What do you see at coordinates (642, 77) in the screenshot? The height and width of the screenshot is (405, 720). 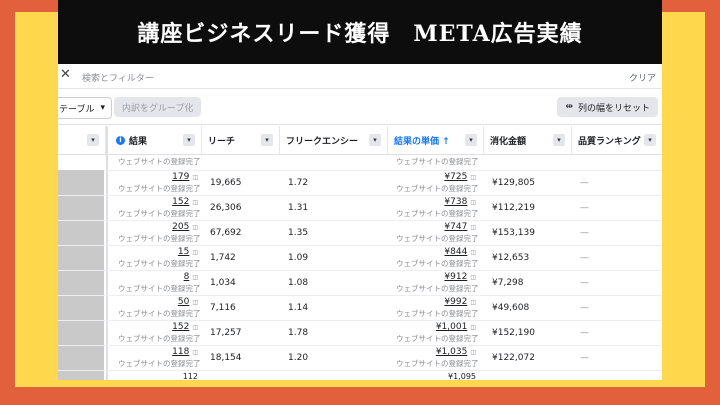 I see `clear-button: クリア` at bounding box center [642, 77].